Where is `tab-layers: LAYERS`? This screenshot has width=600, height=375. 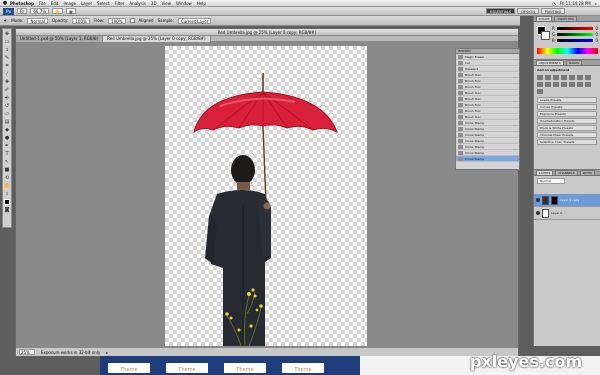 tab-layers: LAYERS is located at coordinates (545, 172).